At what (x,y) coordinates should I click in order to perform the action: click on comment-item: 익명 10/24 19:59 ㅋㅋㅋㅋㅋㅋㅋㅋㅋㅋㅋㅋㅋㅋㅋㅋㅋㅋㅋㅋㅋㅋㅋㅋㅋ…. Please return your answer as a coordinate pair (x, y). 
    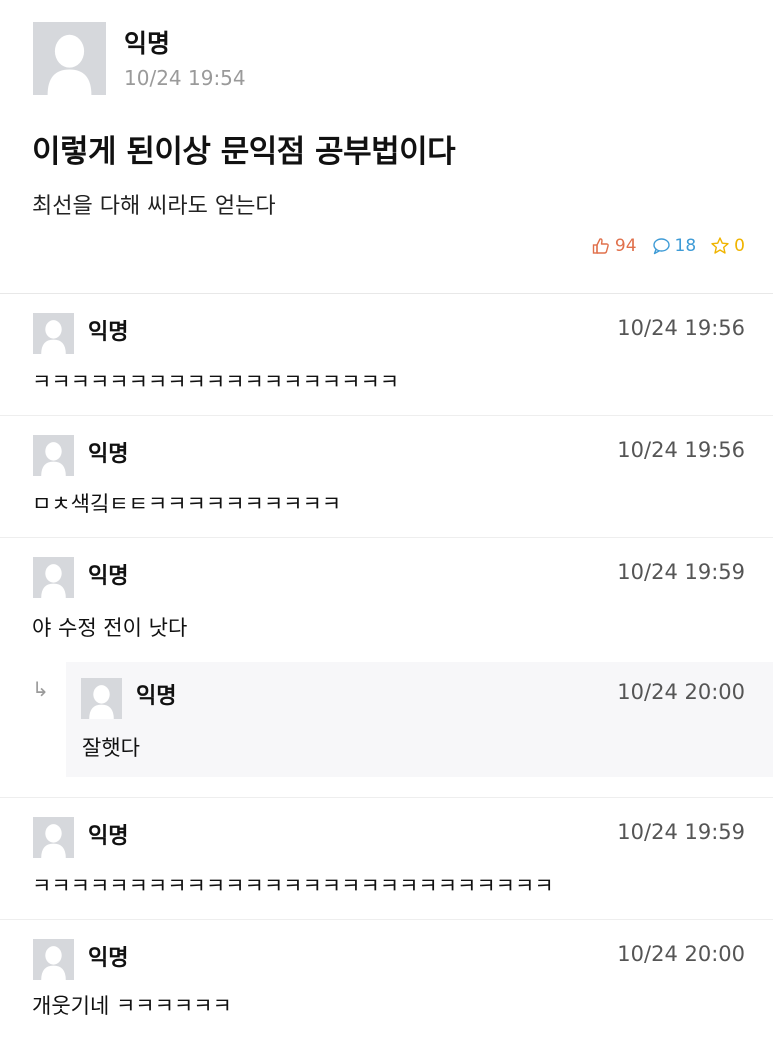
    Looking at the image, I should click on (386, 859).